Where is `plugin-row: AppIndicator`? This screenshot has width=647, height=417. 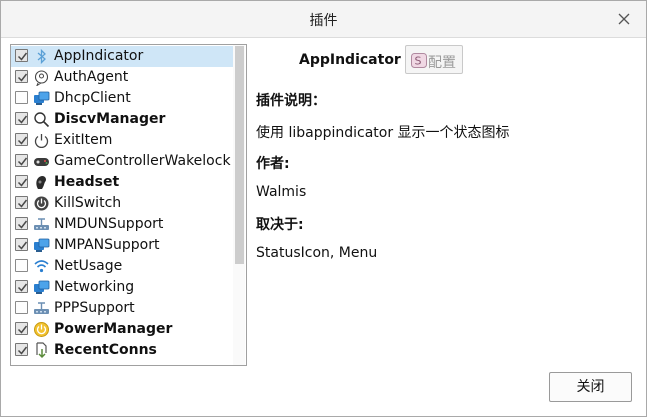 plugin-row: AppIndicator is located at coordinates (122, 56).